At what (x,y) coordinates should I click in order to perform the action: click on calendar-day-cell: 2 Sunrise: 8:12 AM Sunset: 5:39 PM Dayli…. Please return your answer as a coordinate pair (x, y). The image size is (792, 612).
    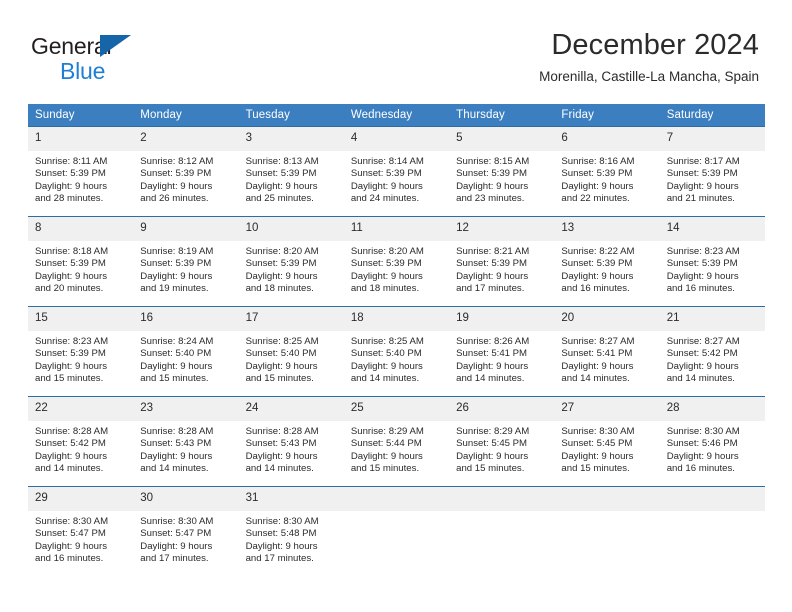
    Looking at the image, I should click on (186, 171).